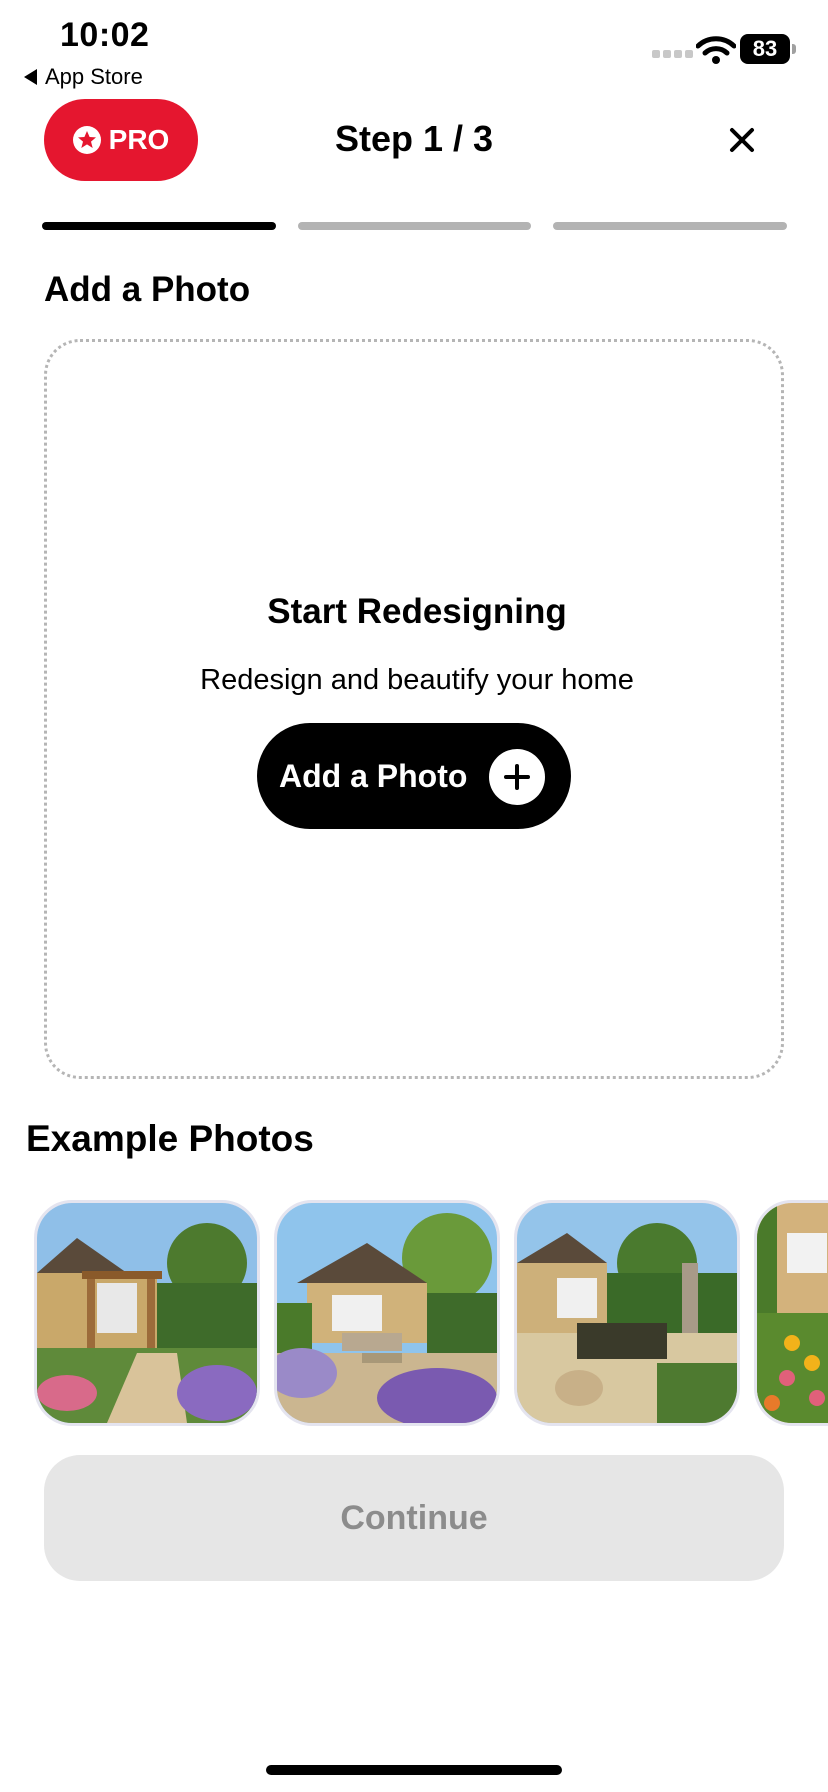 The height and width of the screenshot is (1792, 828). I want to click on example-photo-zen-garden-pond, so click(627, 1313).